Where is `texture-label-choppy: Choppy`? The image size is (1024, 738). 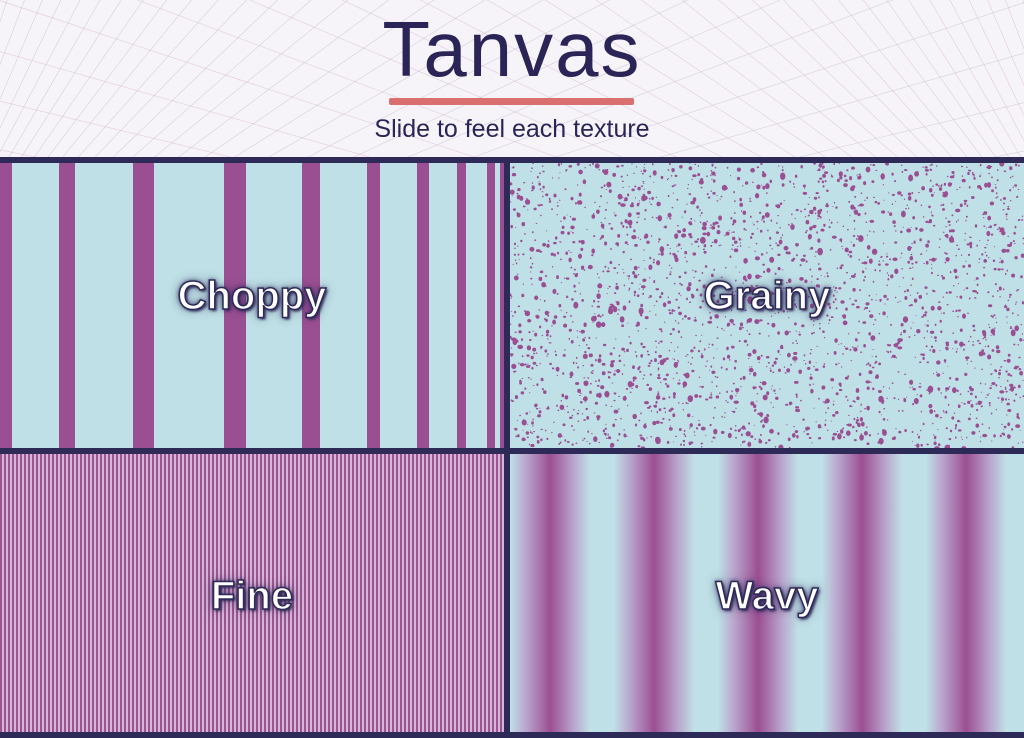 texture-label-choppy: Choppy is located at coordinates (252, 296).